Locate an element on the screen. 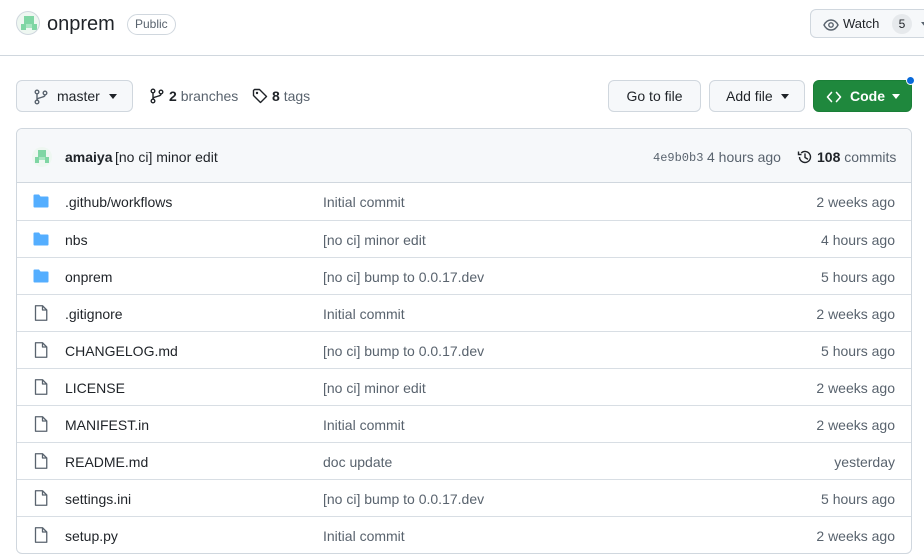  file-commit-age: 4 hours ago is located at coordinates (858, 240).